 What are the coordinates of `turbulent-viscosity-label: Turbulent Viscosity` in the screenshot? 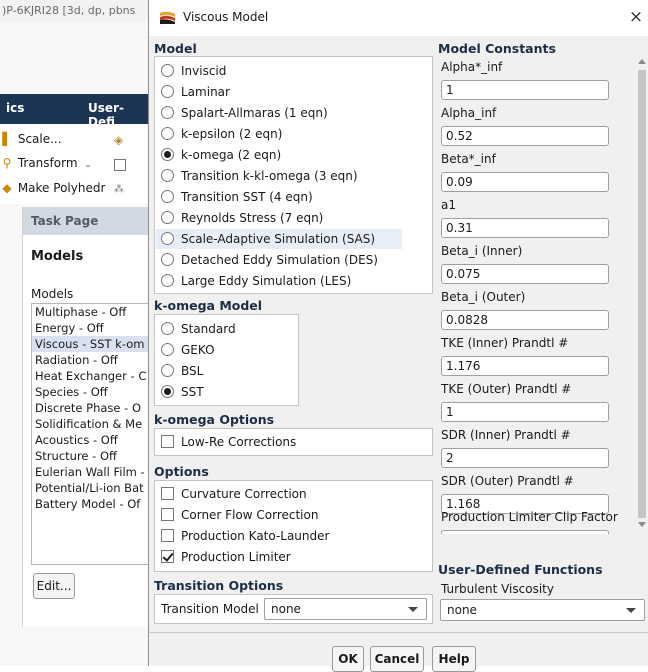 It's located at (497, 589).